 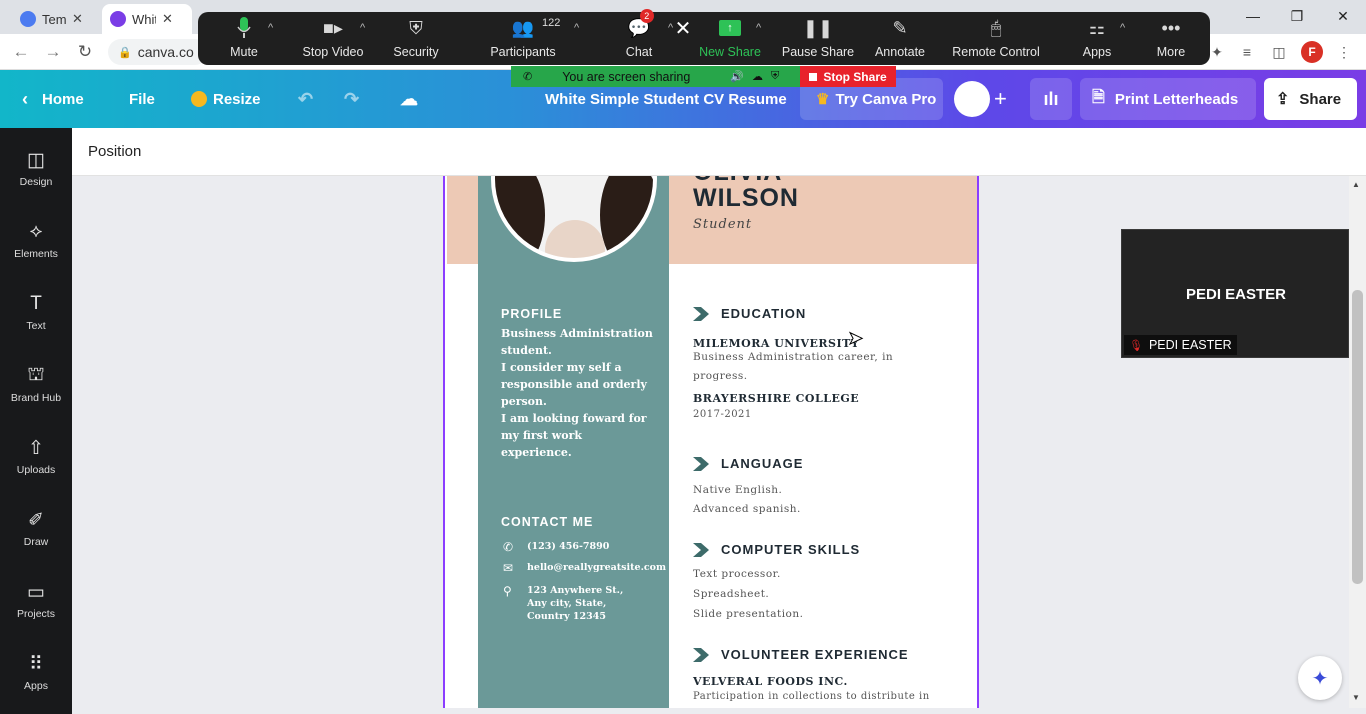 What do you see at coordinates (996, 38) in the screenshot?
I see `remote-control-button: 🖱 Remote Control` at bounding box center [996, 38].